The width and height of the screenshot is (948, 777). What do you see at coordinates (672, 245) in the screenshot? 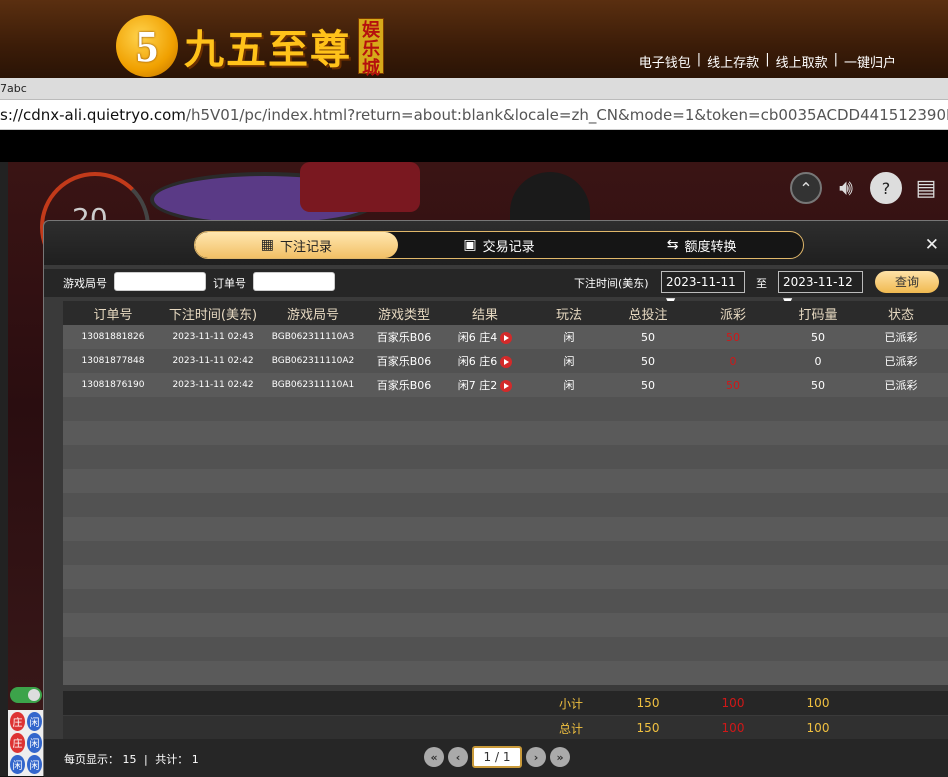
I see `transfer-icon: ⇆` at bounding box center [672, 245].